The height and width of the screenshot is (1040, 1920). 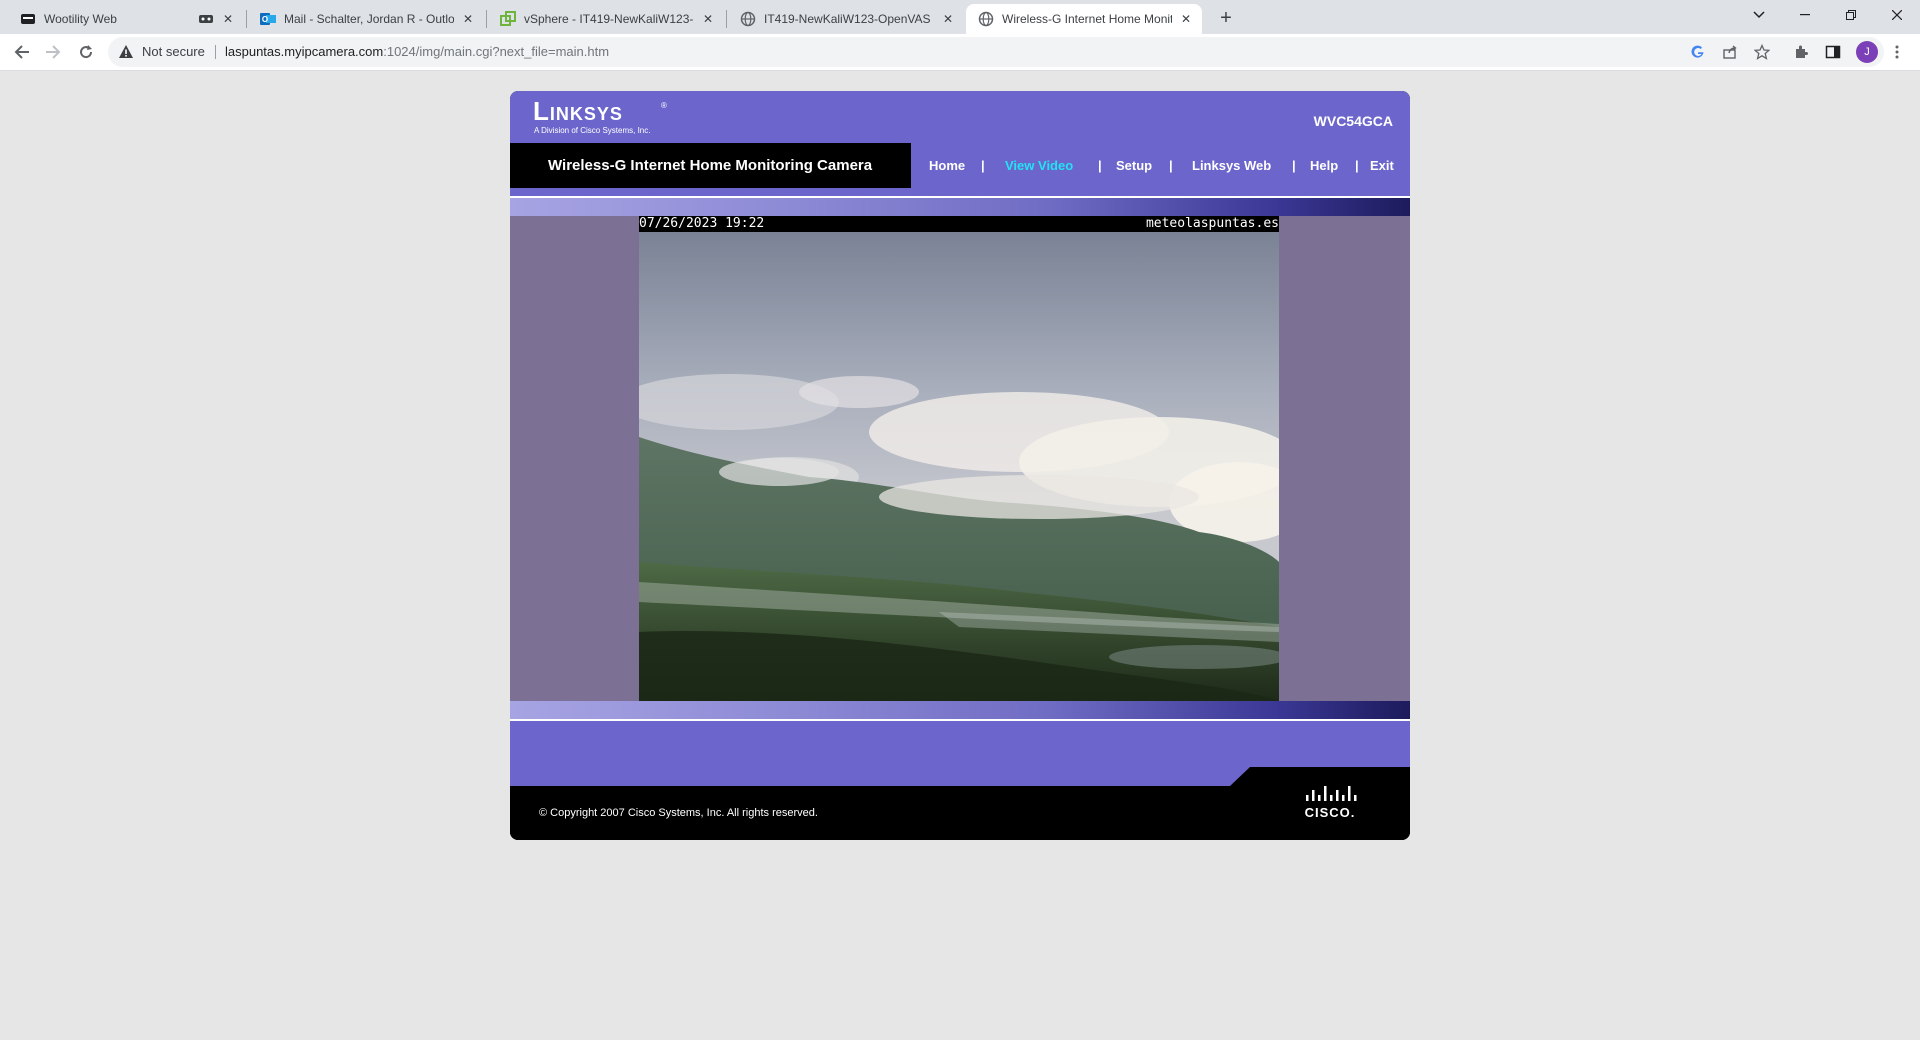 I want to click on tab-openvas: IT419-NewKaliW123-OpenVAS ✕, so click(x=846, y=19).